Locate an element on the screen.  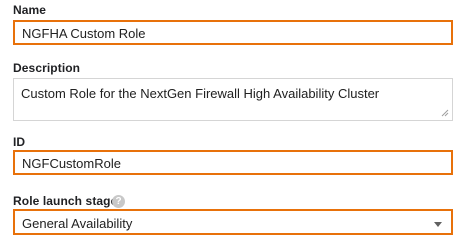
name-field: NGFHA Custom Role is located at coordinates (233, 32).